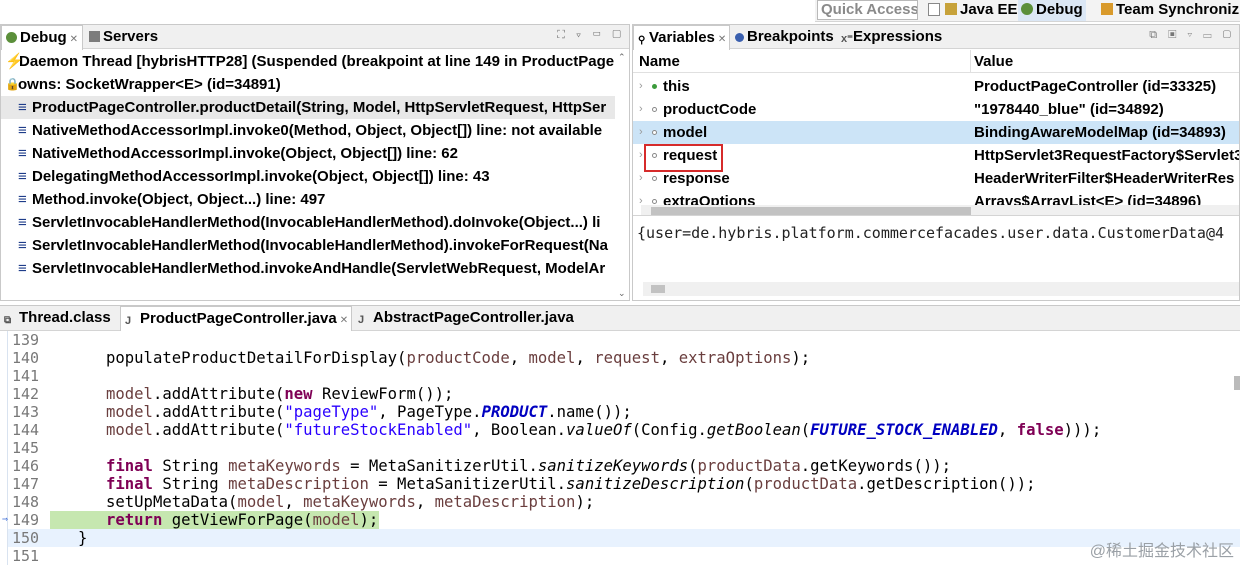 The image size is (1240, 565). I want to click on lock-icon: 🔒, so click(12, 84).